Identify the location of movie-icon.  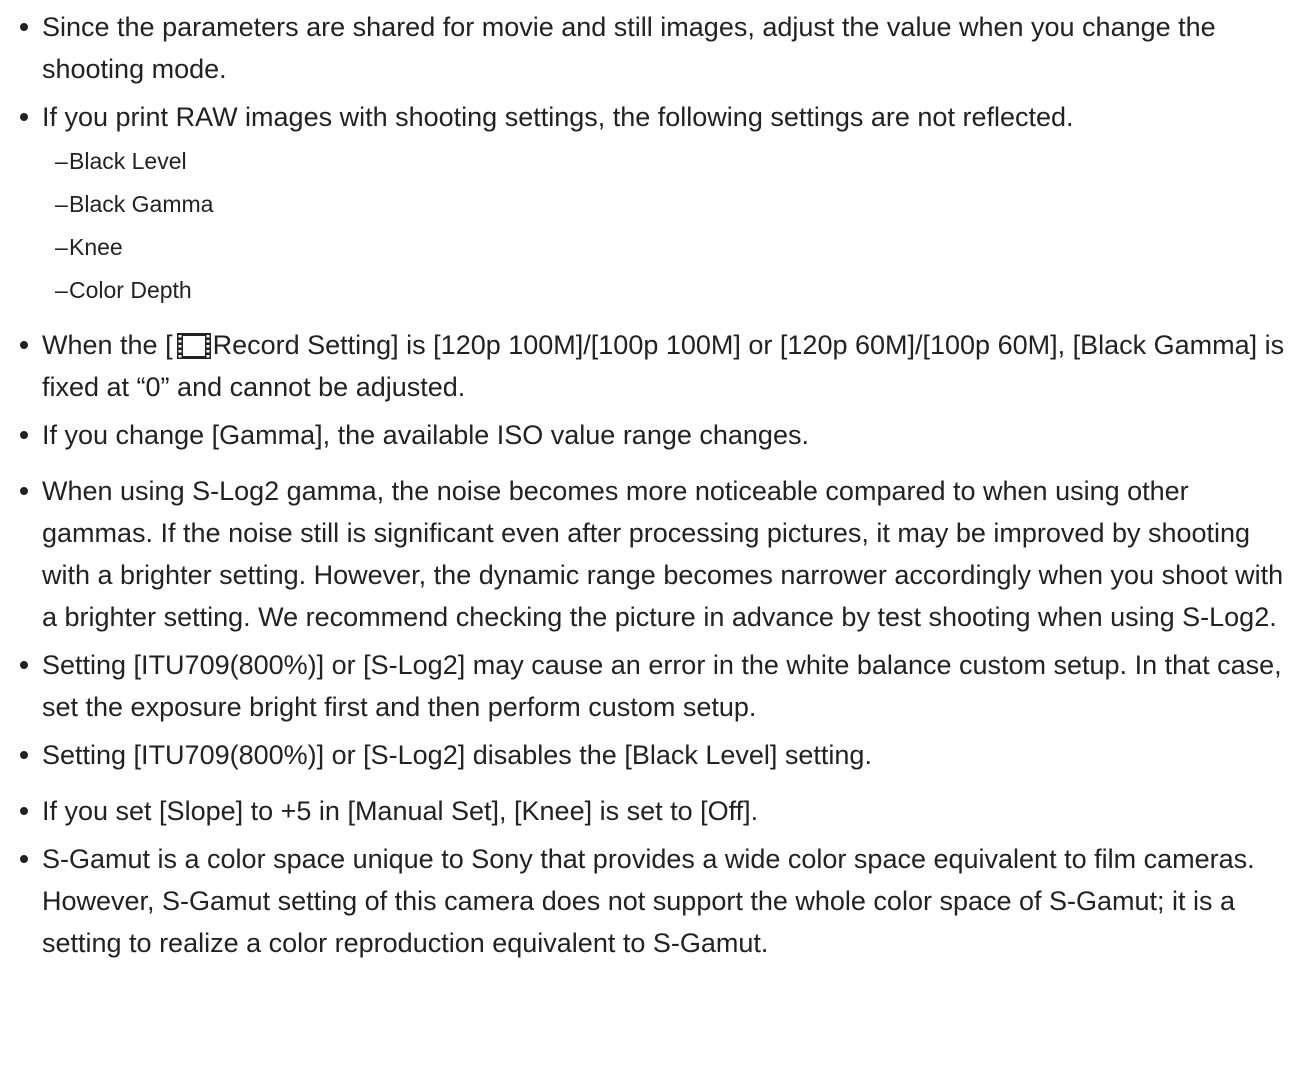
(193, 346).